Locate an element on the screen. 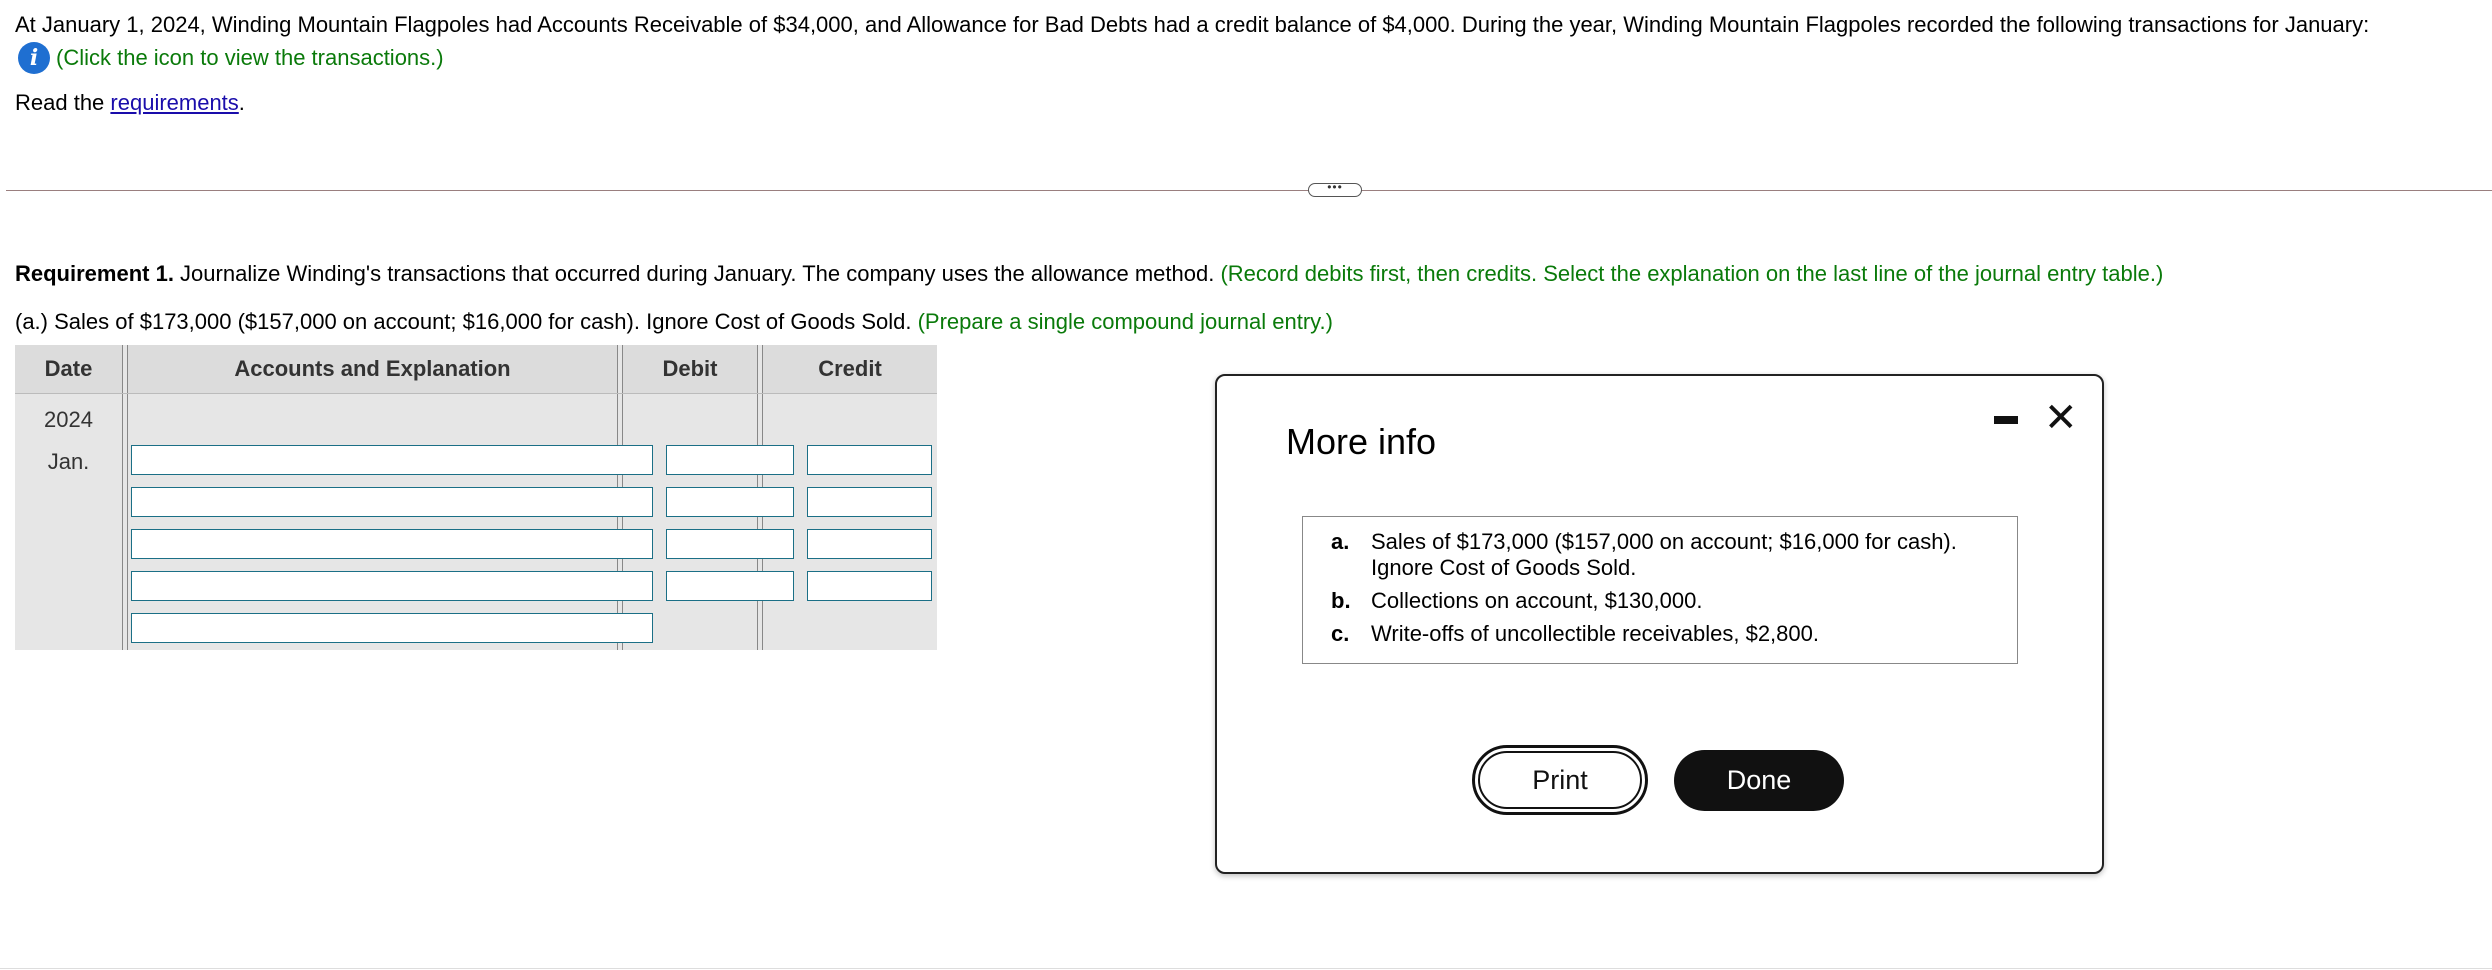 Image resolution: width=2492 pixels, height=970 pixels. explanation-input is located at coordinates (392, 628).